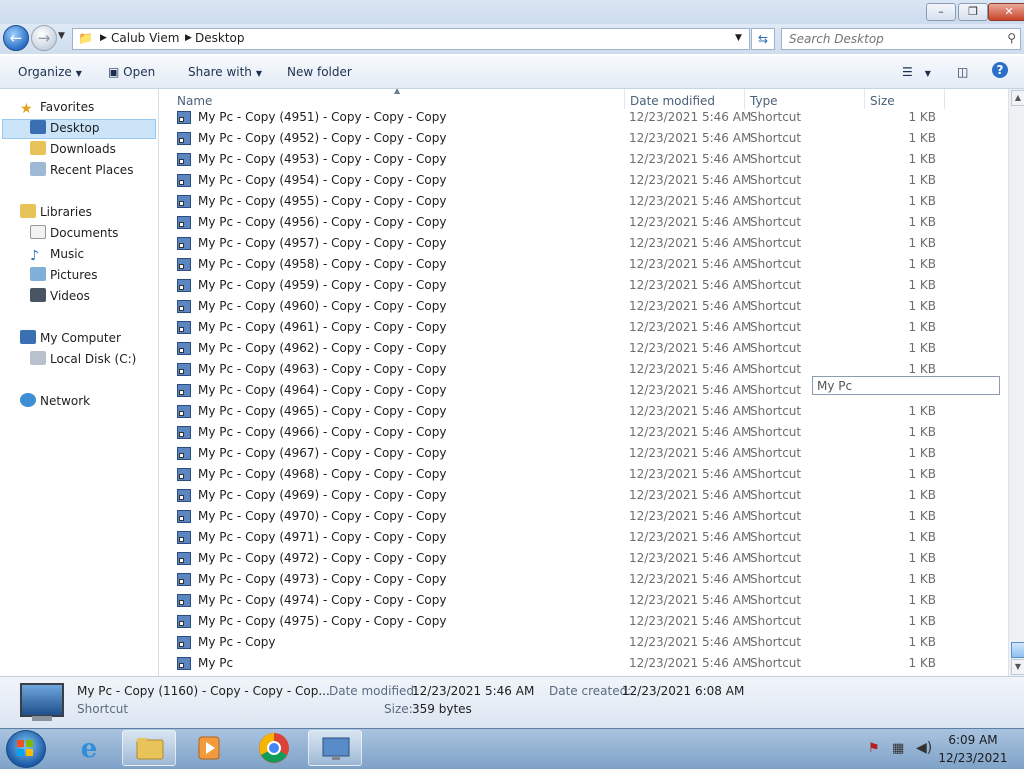  I want to click on nav-music: ♪ Music, so click(57, 254).